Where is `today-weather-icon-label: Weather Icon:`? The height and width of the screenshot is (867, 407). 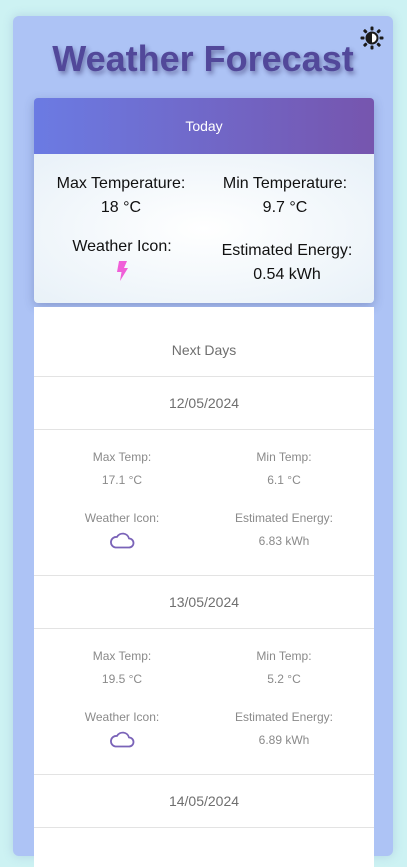 today-weather-icon-label: Weather Icon: is located at coordinates (122, 246).